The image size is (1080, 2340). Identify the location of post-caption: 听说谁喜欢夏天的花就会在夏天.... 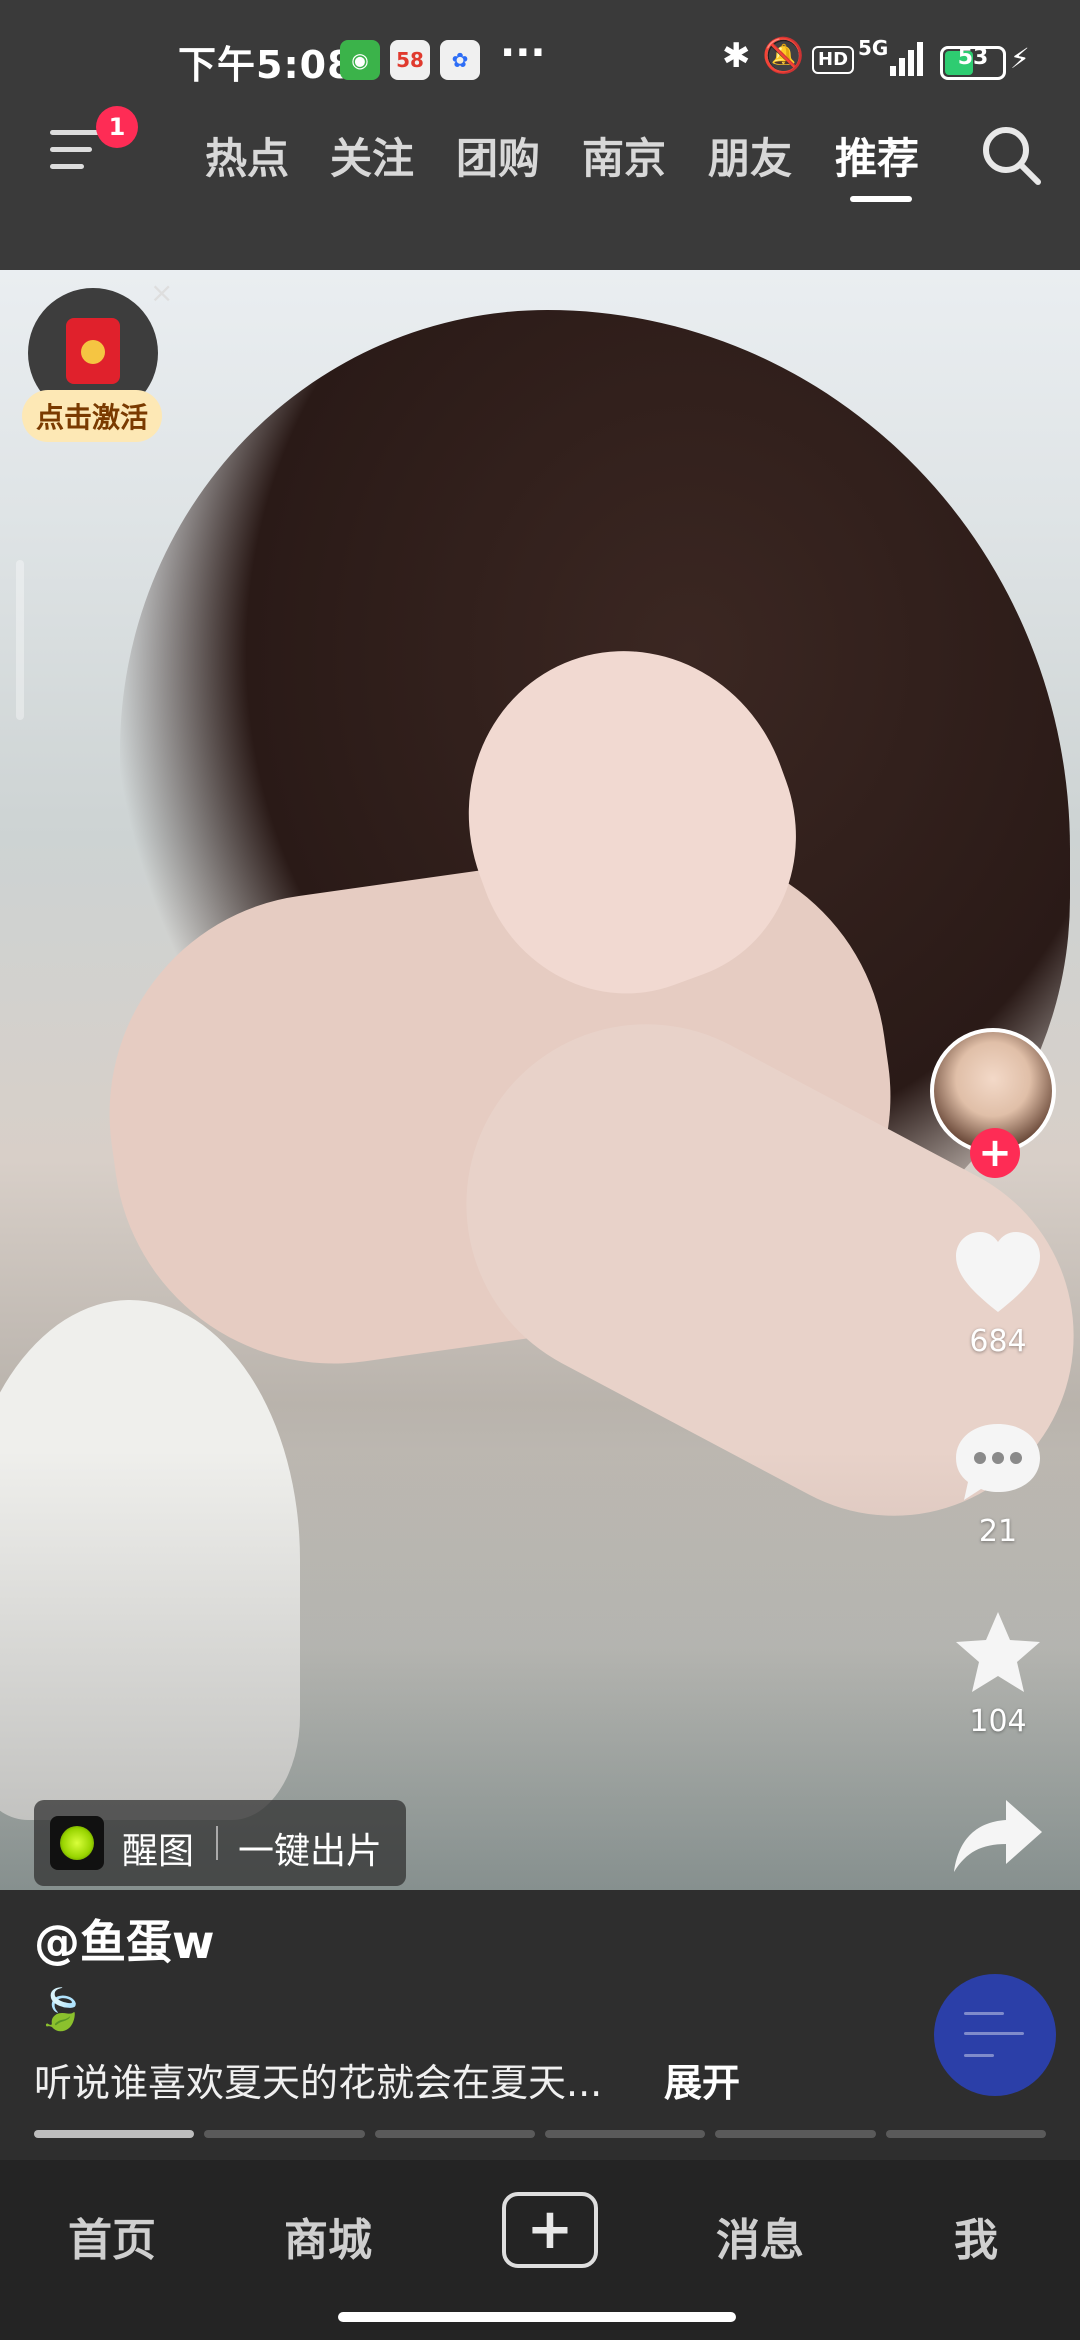
(318, 2079).